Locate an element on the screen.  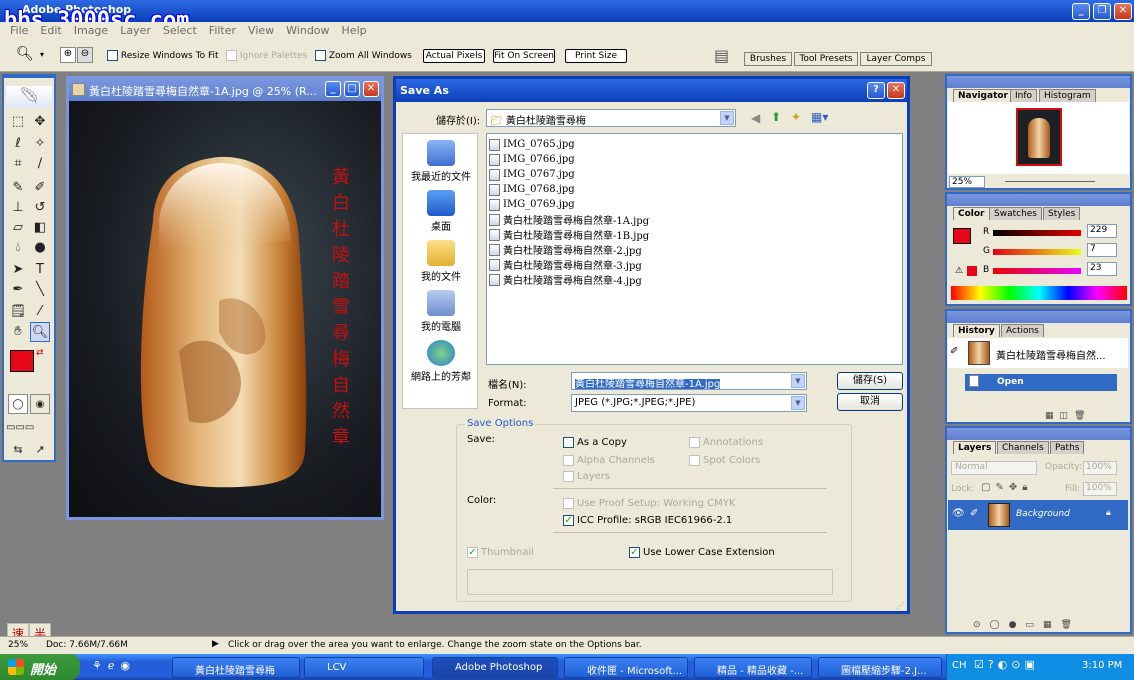
file-item: 黃白杜陵踏雪尋梅自然章-1A.jpg is located at coordinates (694, 219).